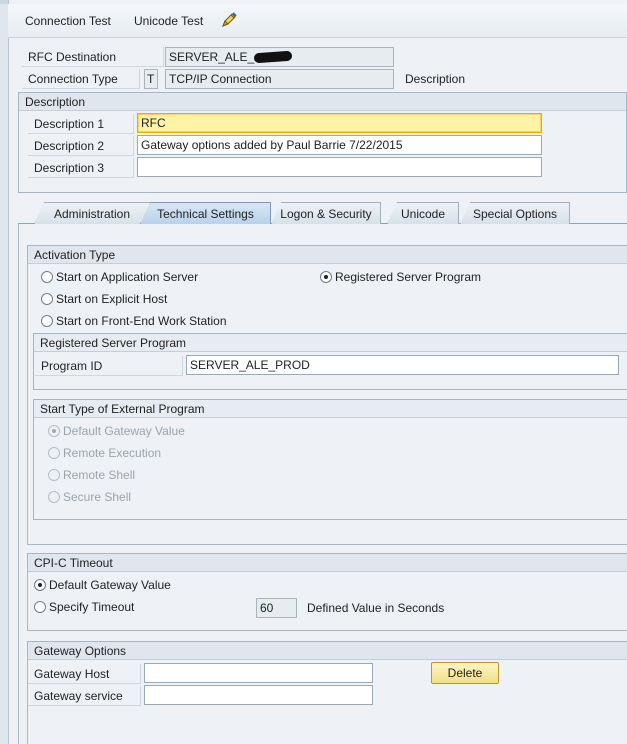  I want to click on rfc-destination-label: RFC Destination, so click(93, 57).